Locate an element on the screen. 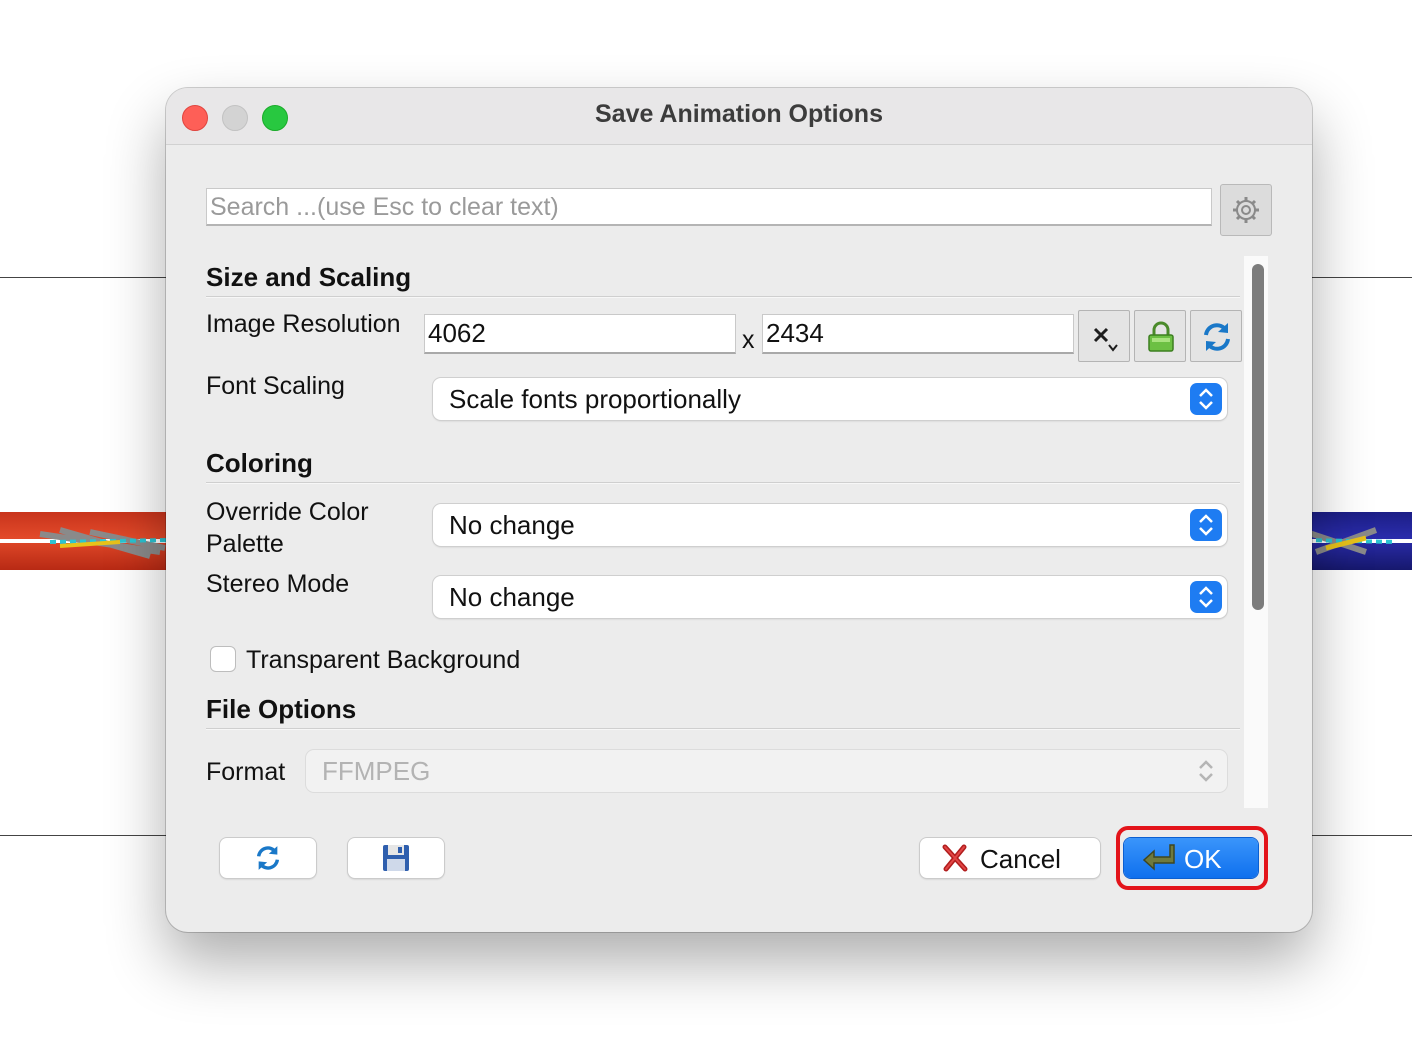  transparent-background-label: Transparent Background is located at coordinates (383, 660).